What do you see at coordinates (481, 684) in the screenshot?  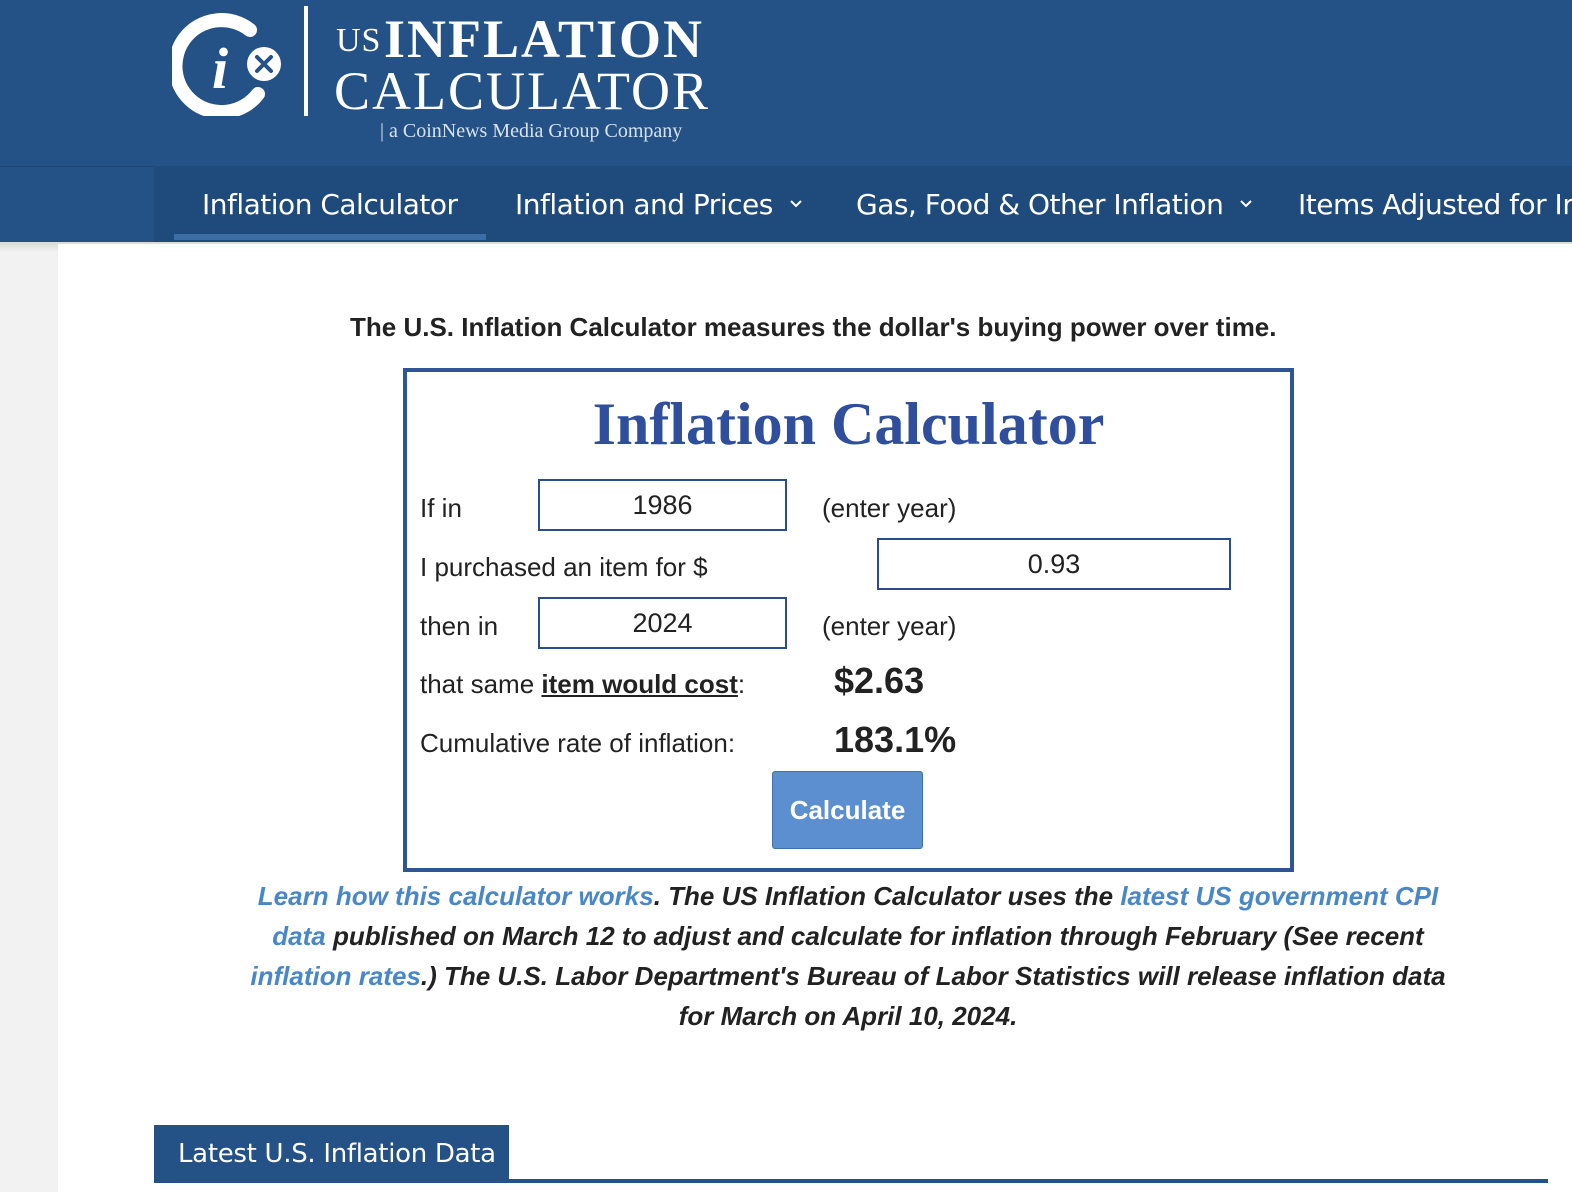 I see `same-item-prefix: that same` at bounding box center [481, 684].